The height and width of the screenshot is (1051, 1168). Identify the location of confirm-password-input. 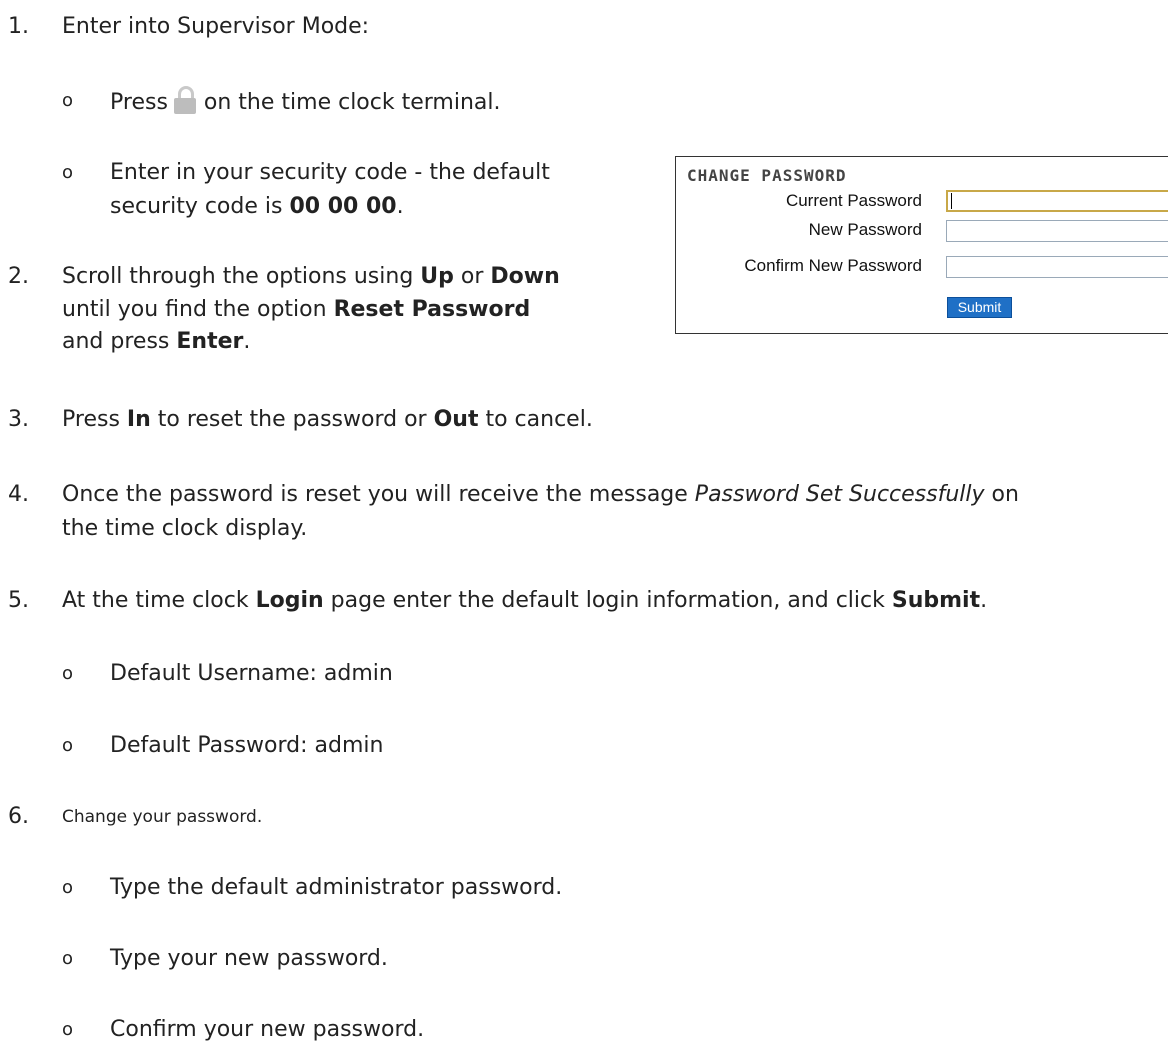
(1057, 267).